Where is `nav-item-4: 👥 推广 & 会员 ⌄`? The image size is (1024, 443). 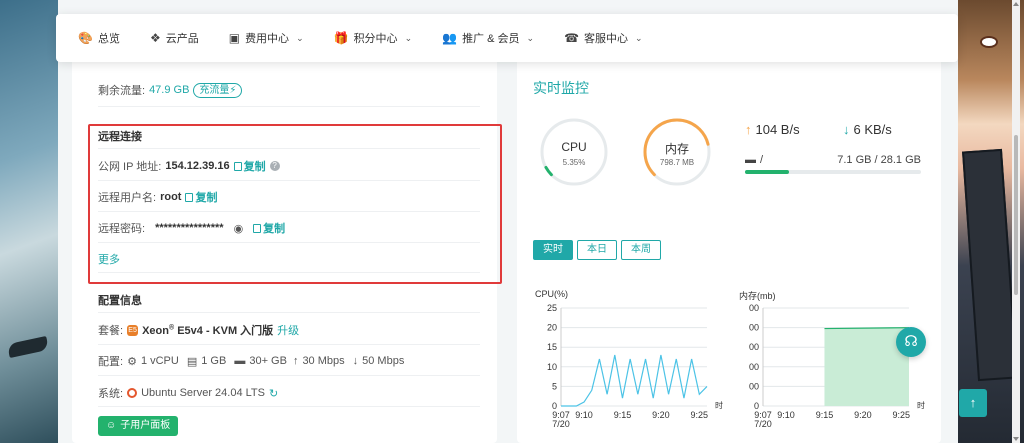 nav-item-4: 👥 推广 & 会员 ⌄ is located at coordinates (488, 38).